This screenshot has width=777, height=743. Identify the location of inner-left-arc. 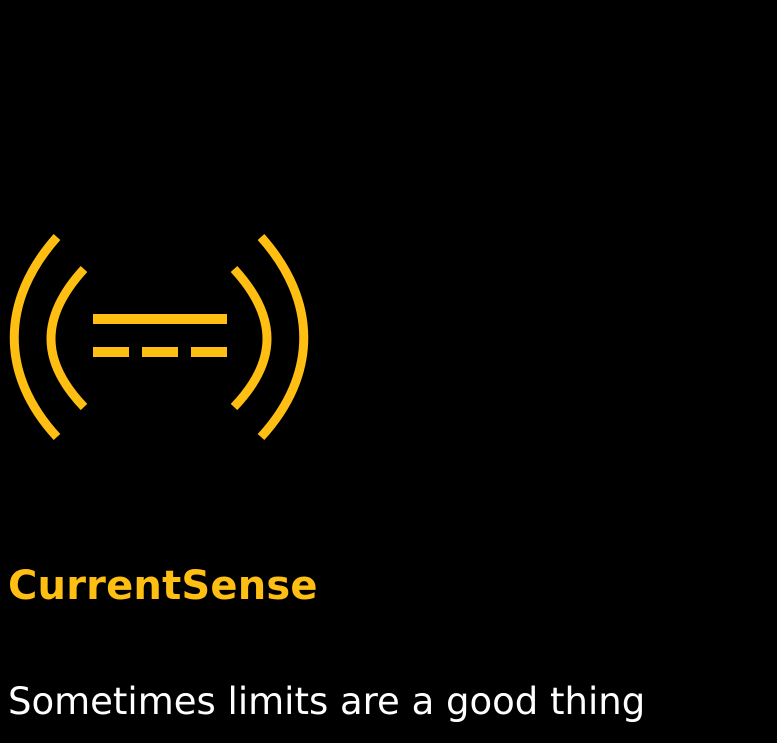
(67, 338).